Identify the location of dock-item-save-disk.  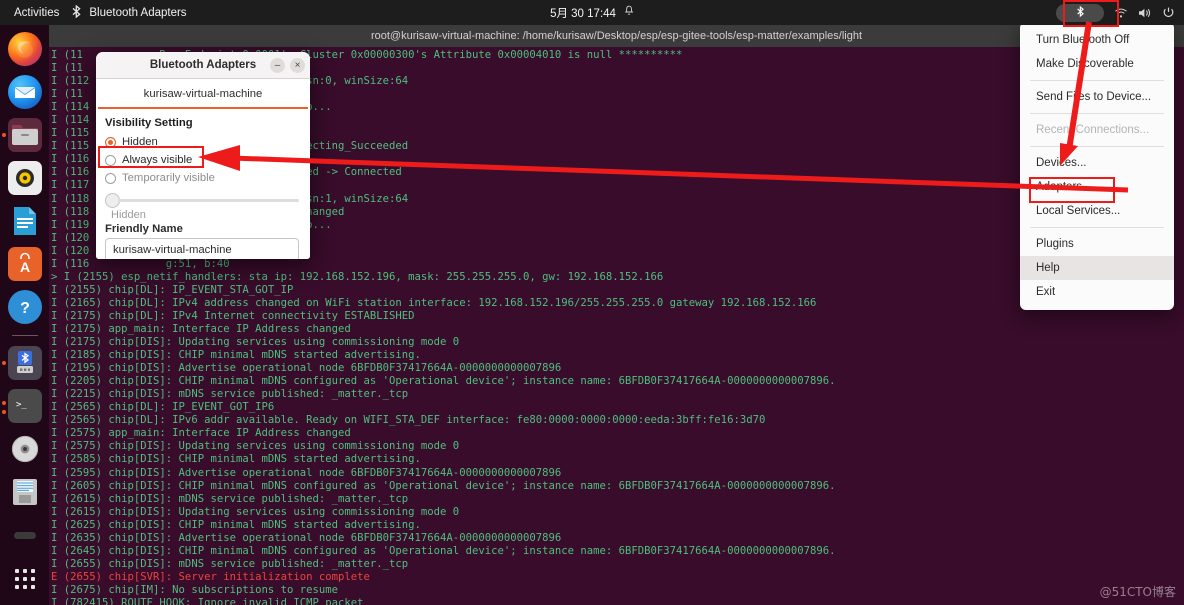
(25, 492).